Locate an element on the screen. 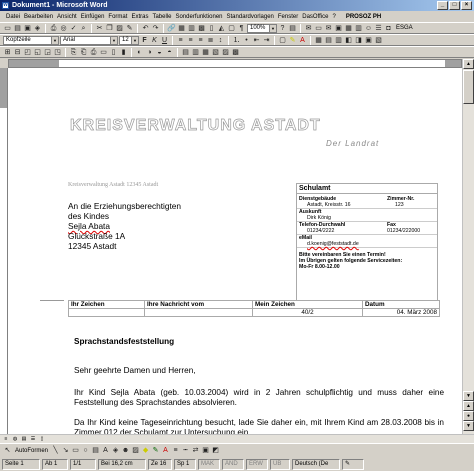 Image resolution: width=474 pixels, height=471 pixels. tool-icon: ◧ is located at coordinates (348, 40).